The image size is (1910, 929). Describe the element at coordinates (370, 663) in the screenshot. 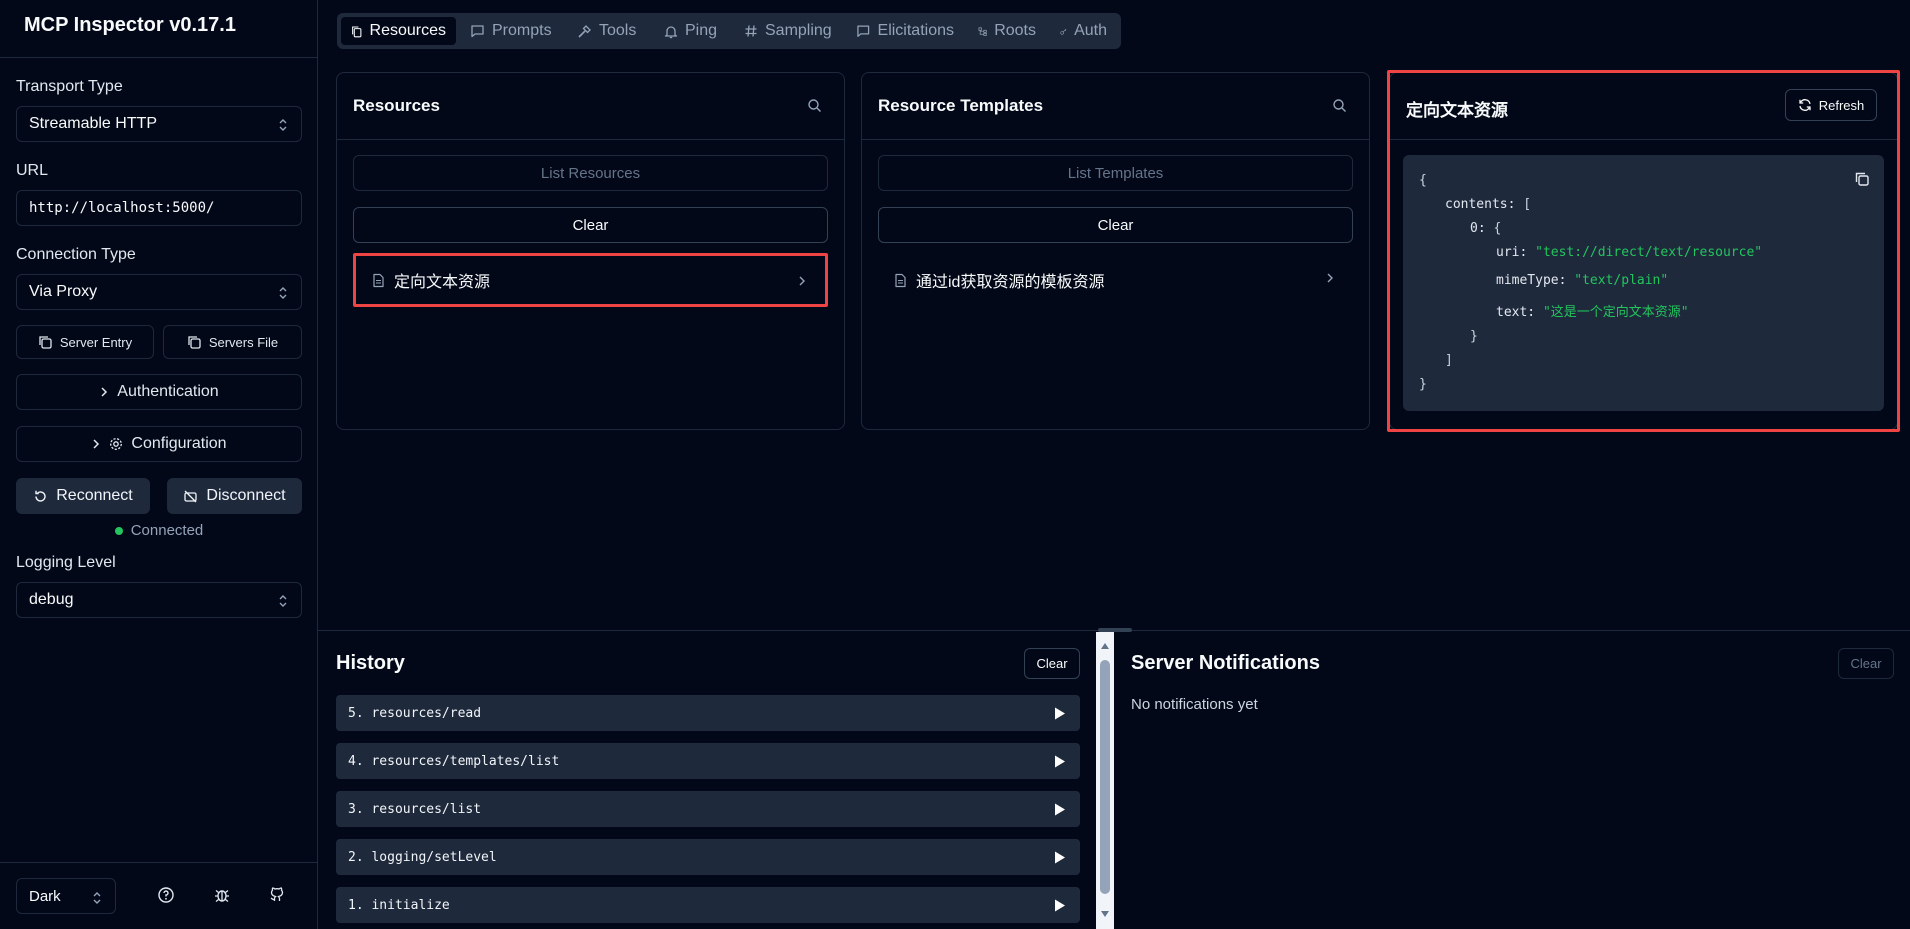

I see `history-title: History` at that location.